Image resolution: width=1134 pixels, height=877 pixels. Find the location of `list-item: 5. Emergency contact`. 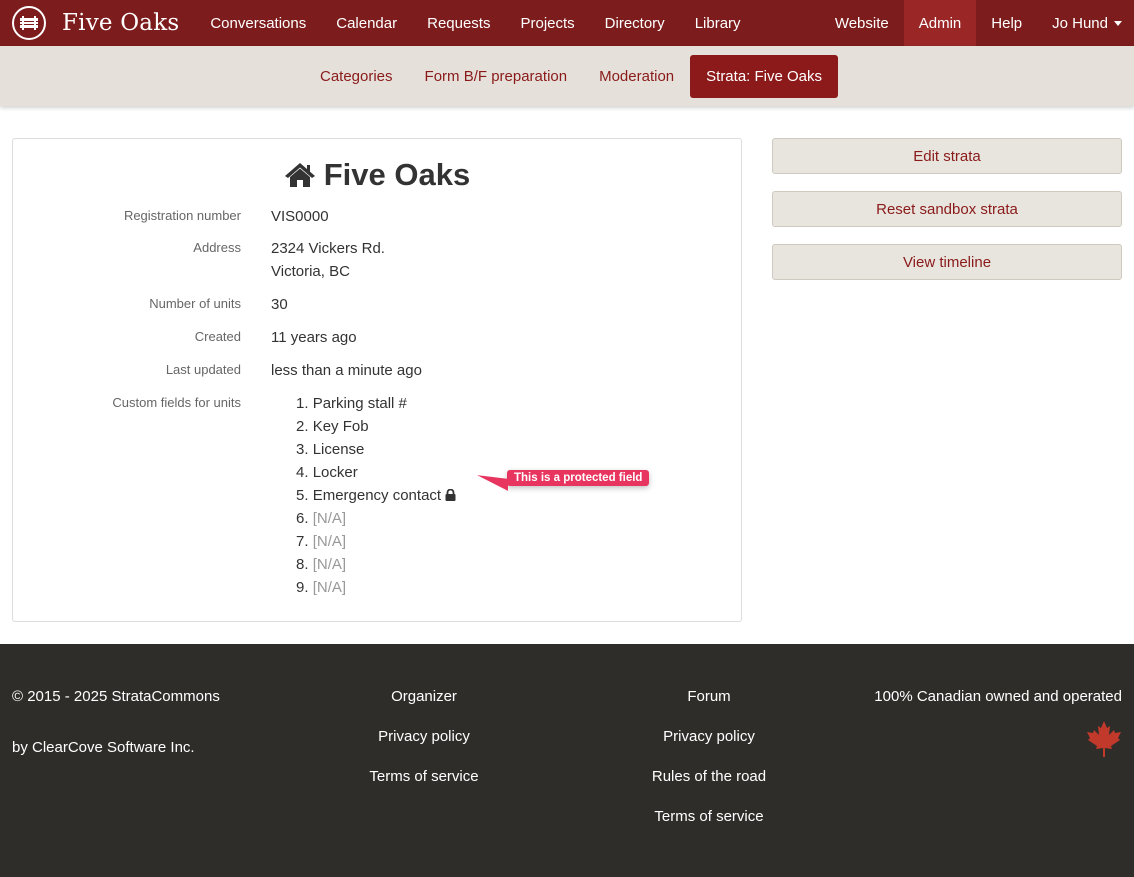

list-item: 5. Emergency contact is located at coordinates (376, 495).